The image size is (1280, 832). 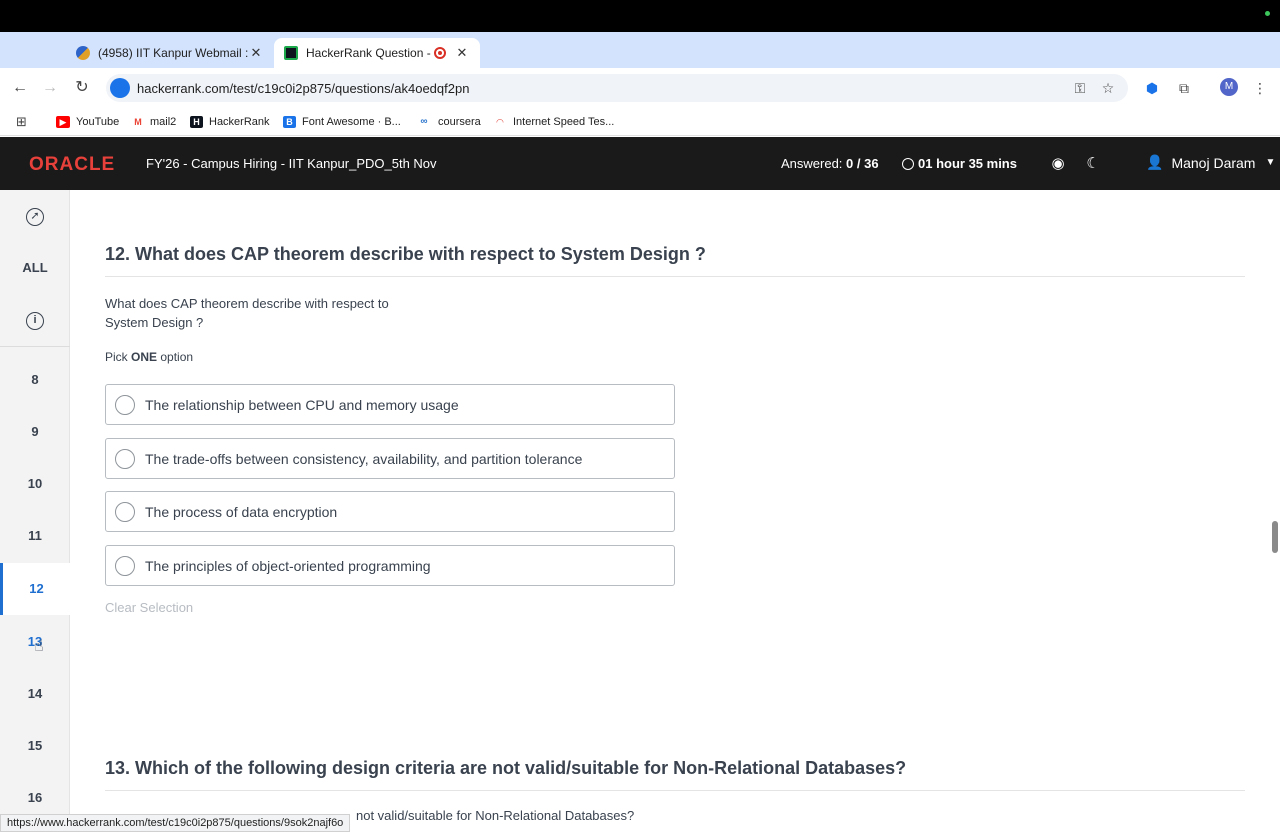 What do you see at coordinates (149, 607) in the screenshot?
I see `clear-selection-button: Clear Selection` at bounding box center [149, 607].